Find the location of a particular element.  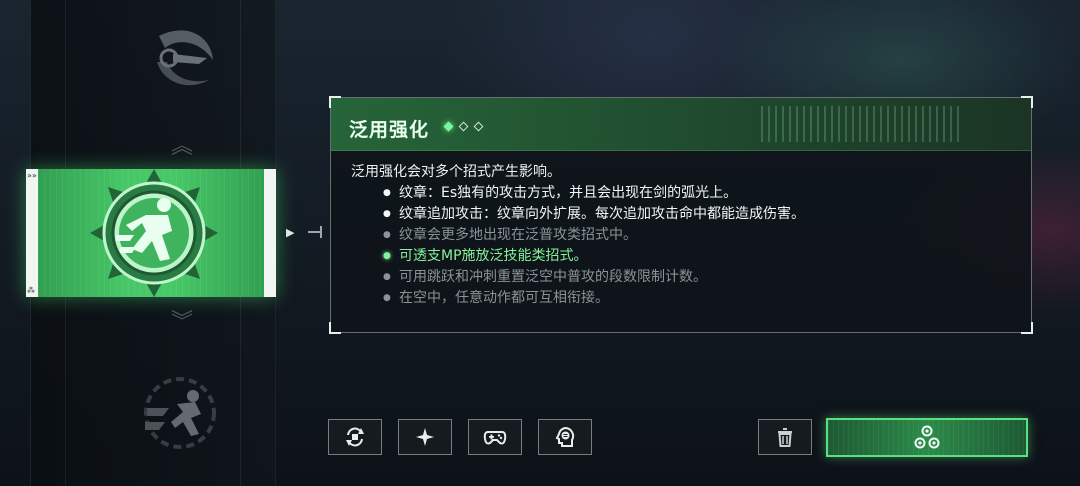

effect-item: 可用跳跃和冲刺重置泛空中普攻的段数限制计数。 is located at coordinates (594, 277).